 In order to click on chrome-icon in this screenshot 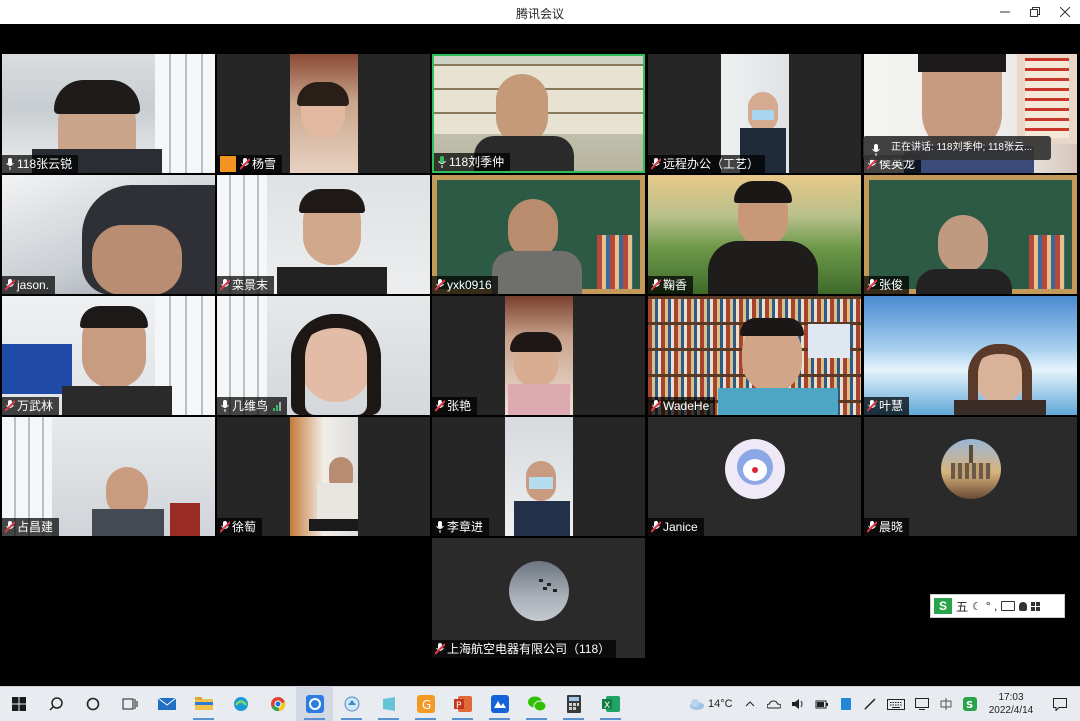, I will do `click(277, 704)`.